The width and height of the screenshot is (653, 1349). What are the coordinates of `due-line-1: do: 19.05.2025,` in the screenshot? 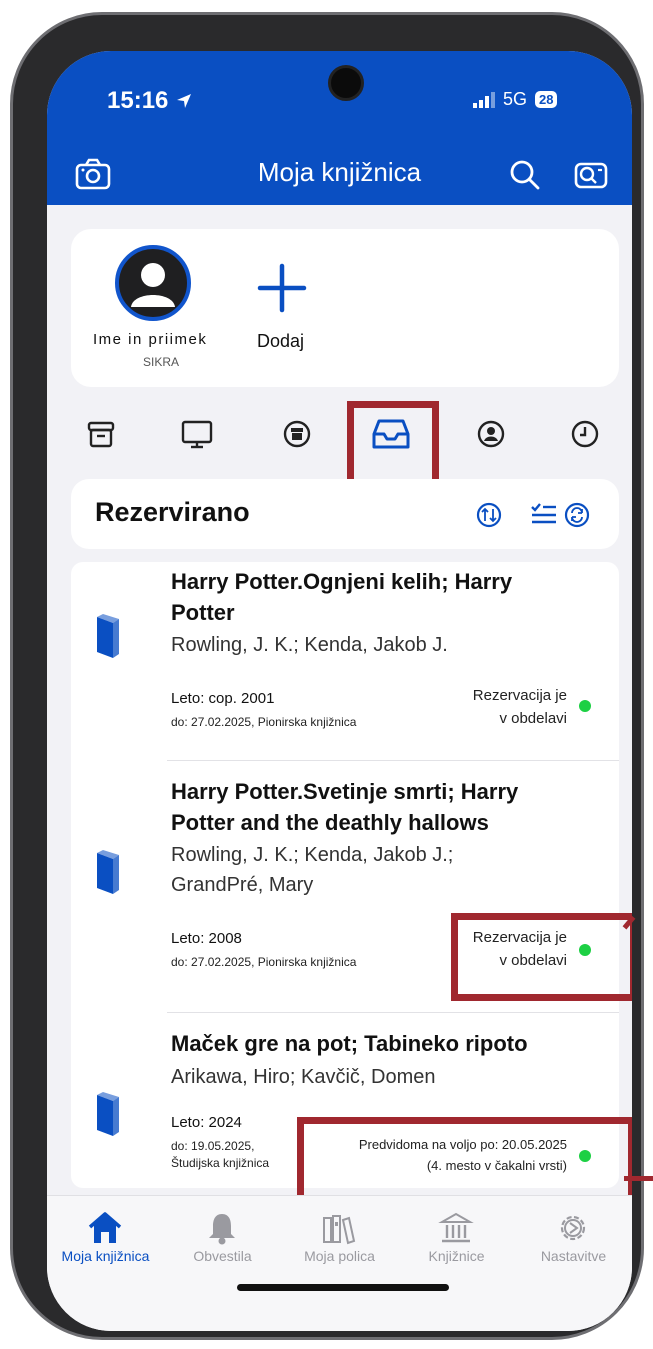 It's located at (213, 1146).